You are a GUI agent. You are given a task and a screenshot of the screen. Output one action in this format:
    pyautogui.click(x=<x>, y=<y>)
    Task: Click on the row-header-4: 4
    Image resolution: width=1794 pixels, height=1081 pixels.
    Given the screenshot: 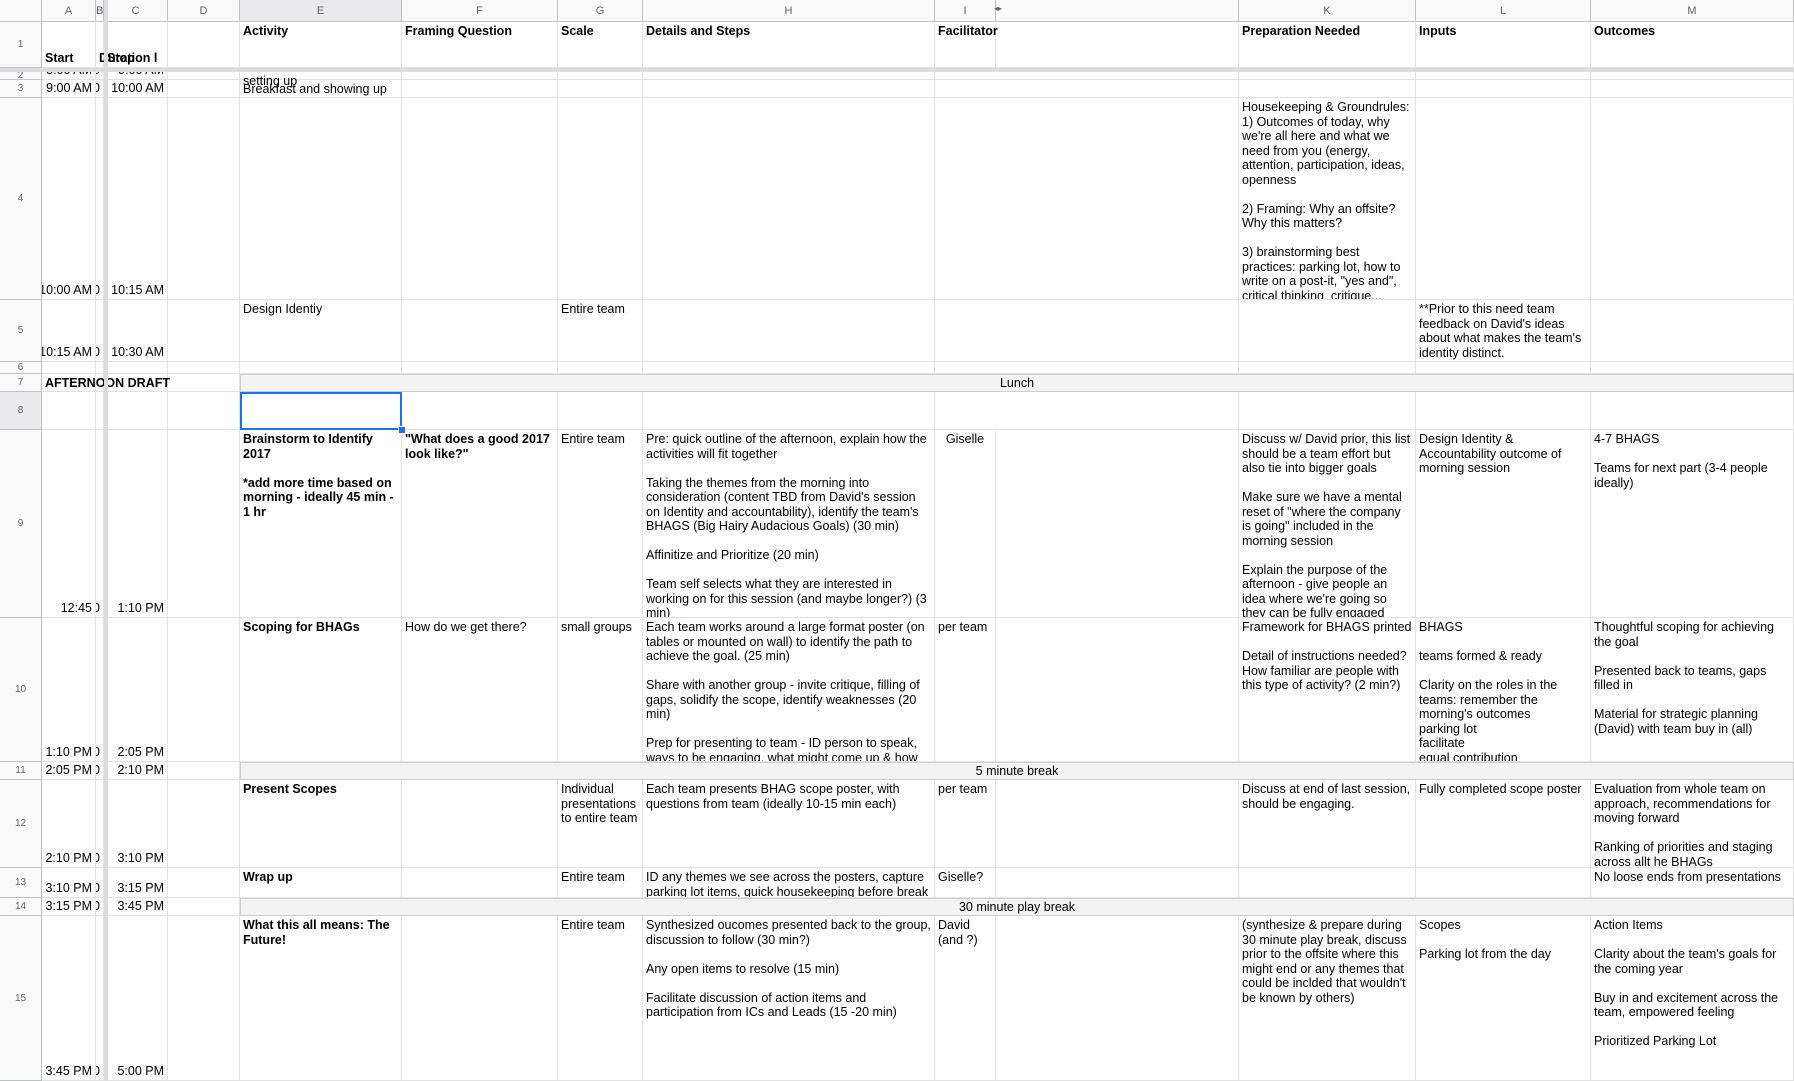 What is the action you would take?
    pyautogui.click(x=21, y=199)
    